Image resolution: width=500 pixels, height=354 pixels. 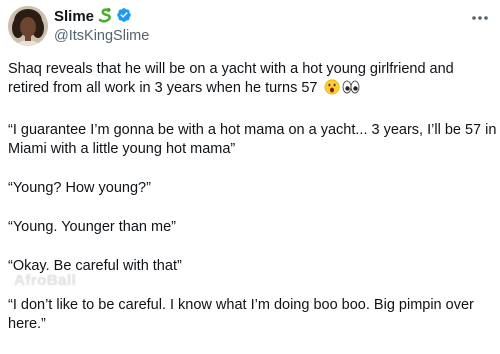 What do you see at coordinates (124, 17) in the screenshot?
I see `verified-badge-icon` at bounding box center [124, 17].